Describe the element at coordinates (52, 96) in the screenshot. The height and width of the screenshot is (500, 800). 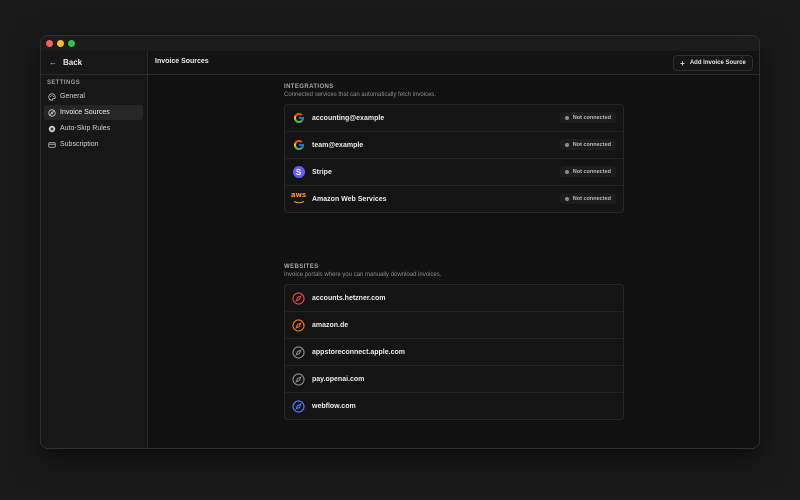
I see `palette-icon` at that location.